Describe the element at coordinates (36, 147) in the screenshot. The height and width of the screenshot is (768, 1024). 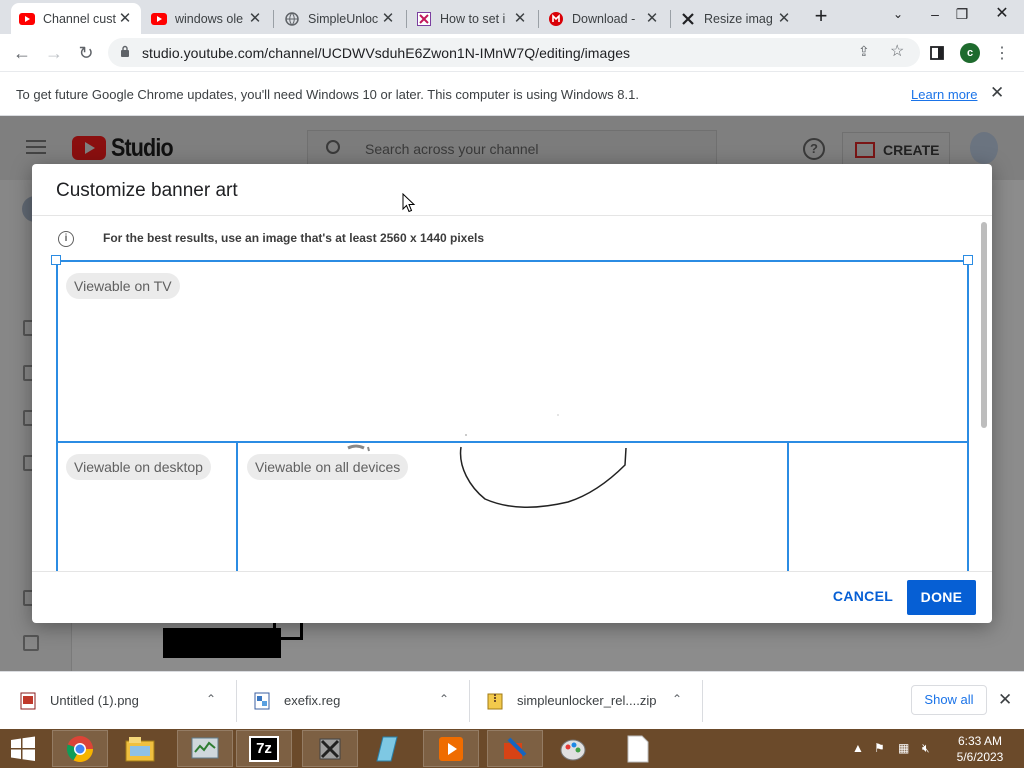
I see `hamburger-menu-icon` at that location.